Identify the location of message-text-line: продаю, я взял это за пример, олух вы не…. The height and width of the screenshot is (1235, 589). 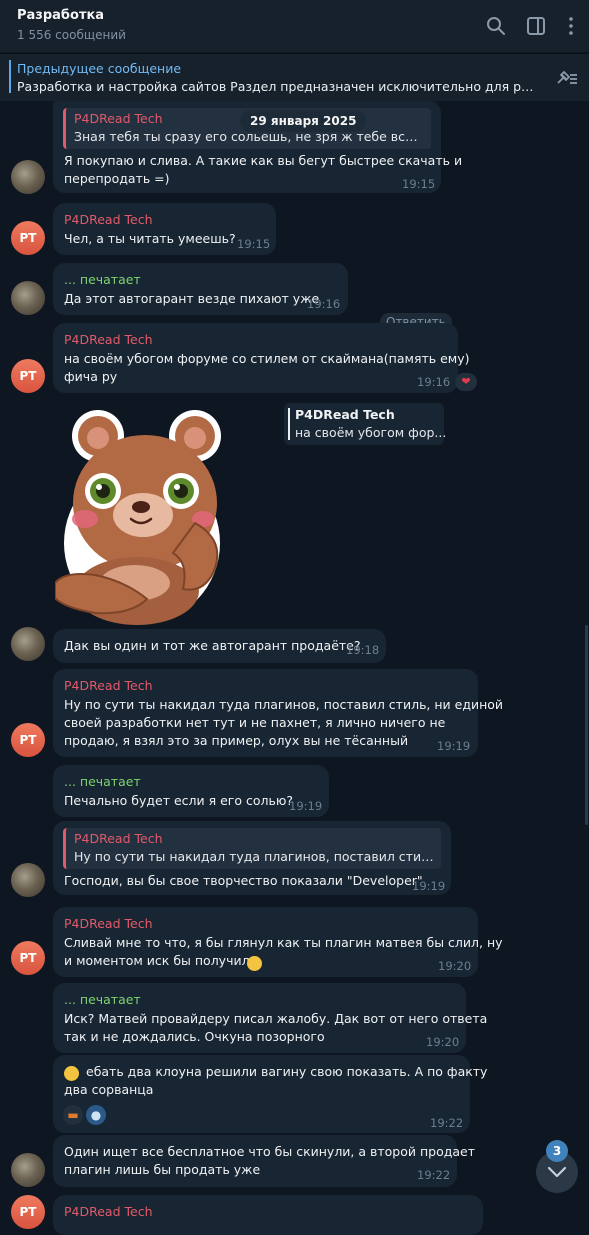
(236, 740).